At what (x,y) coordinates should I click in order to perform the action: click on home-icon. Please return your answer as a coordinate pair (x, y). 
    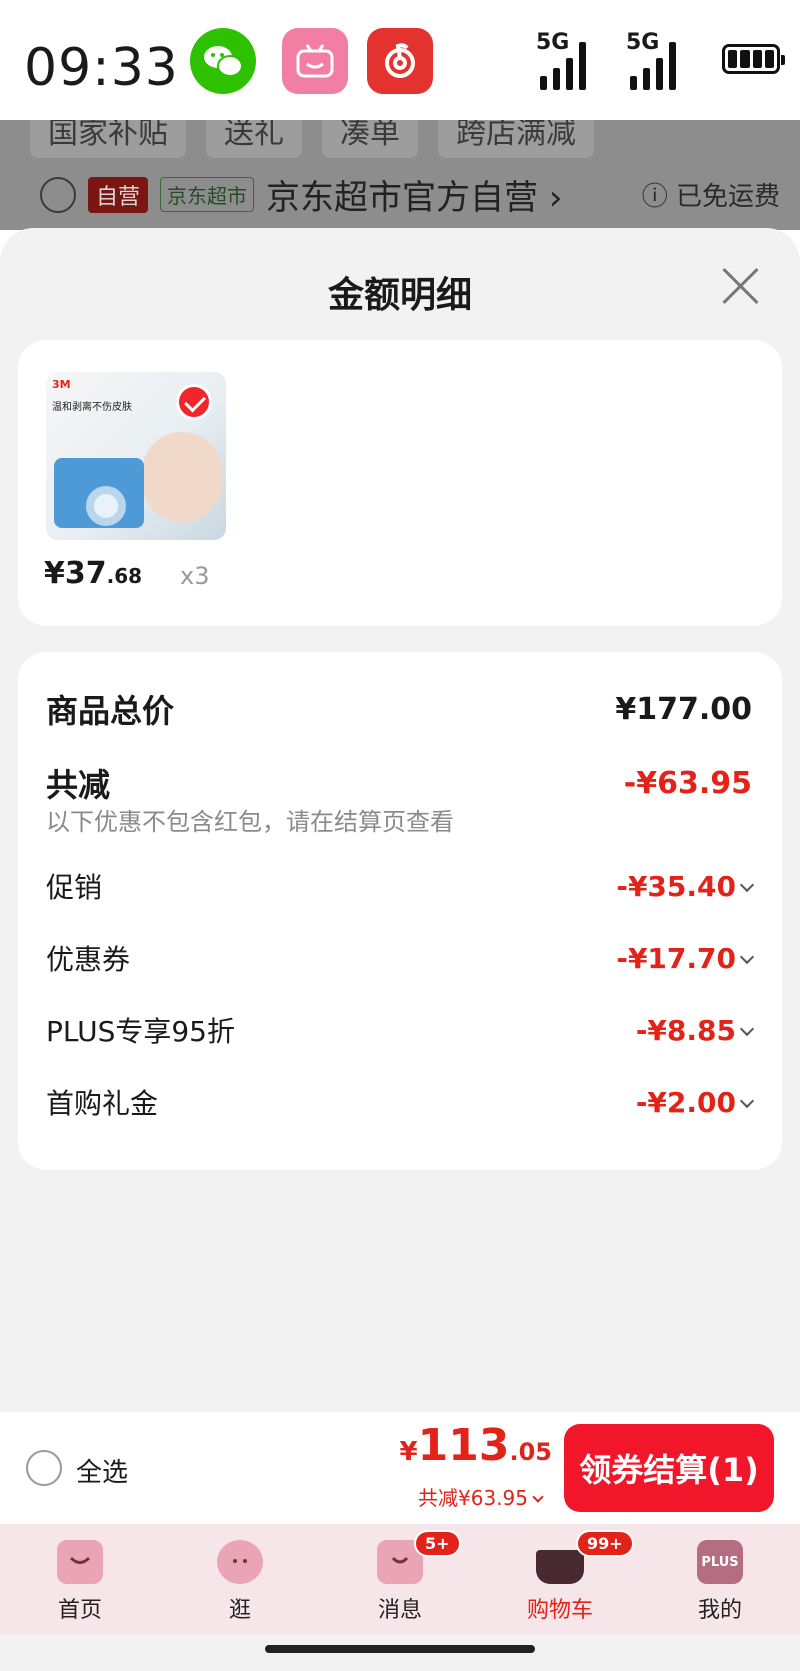
    Looking at the image, I should click on (80, 1562).